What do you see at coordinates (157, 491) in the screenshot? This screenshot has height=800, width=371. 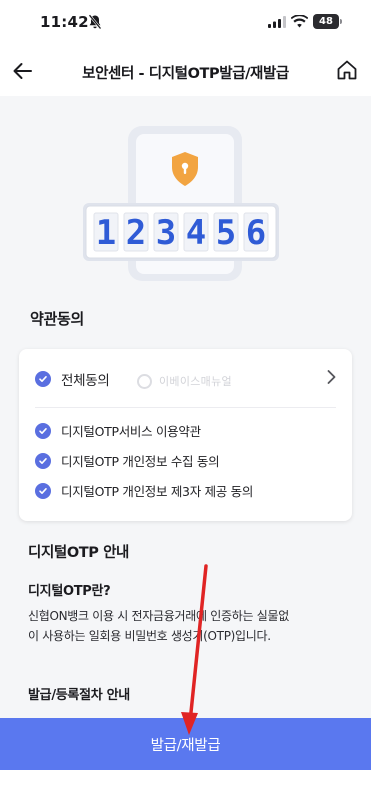 I see `terms-item-label: 디지털OTP 개인정보 제3자 제공 동의` at bounding box center [157, 491].